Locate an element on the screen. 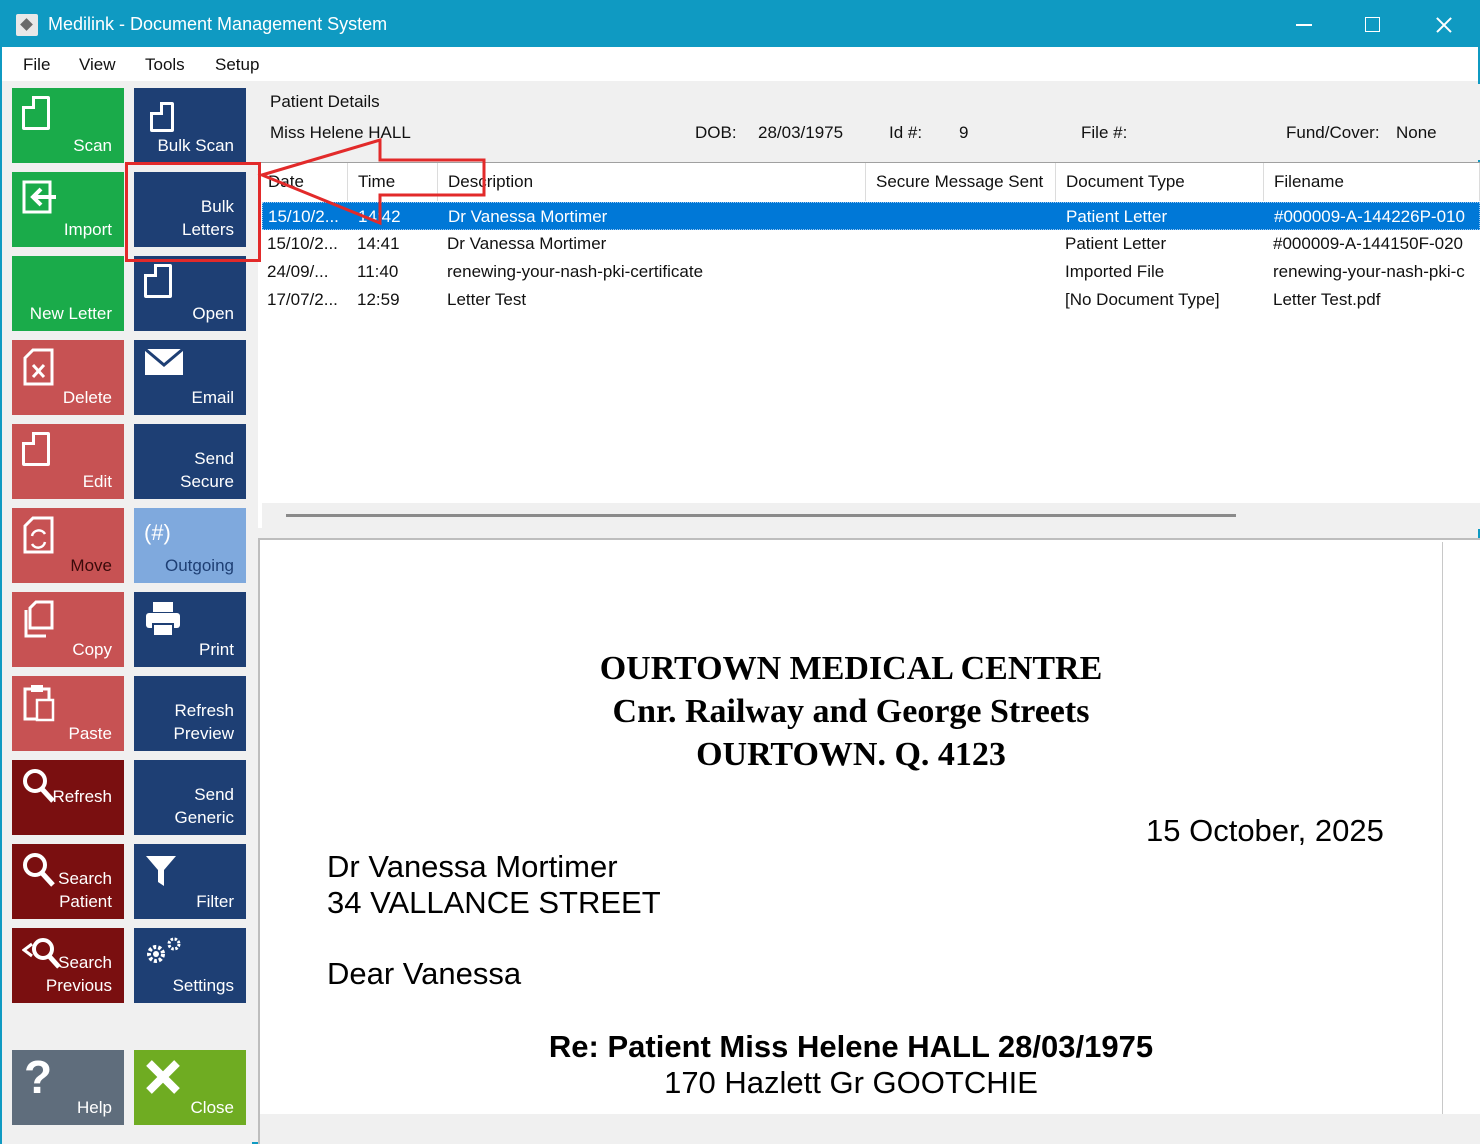 The height and width of the screenshot is (1144, 1480). help-button: ? Help is located at coordinates (68, 1087).